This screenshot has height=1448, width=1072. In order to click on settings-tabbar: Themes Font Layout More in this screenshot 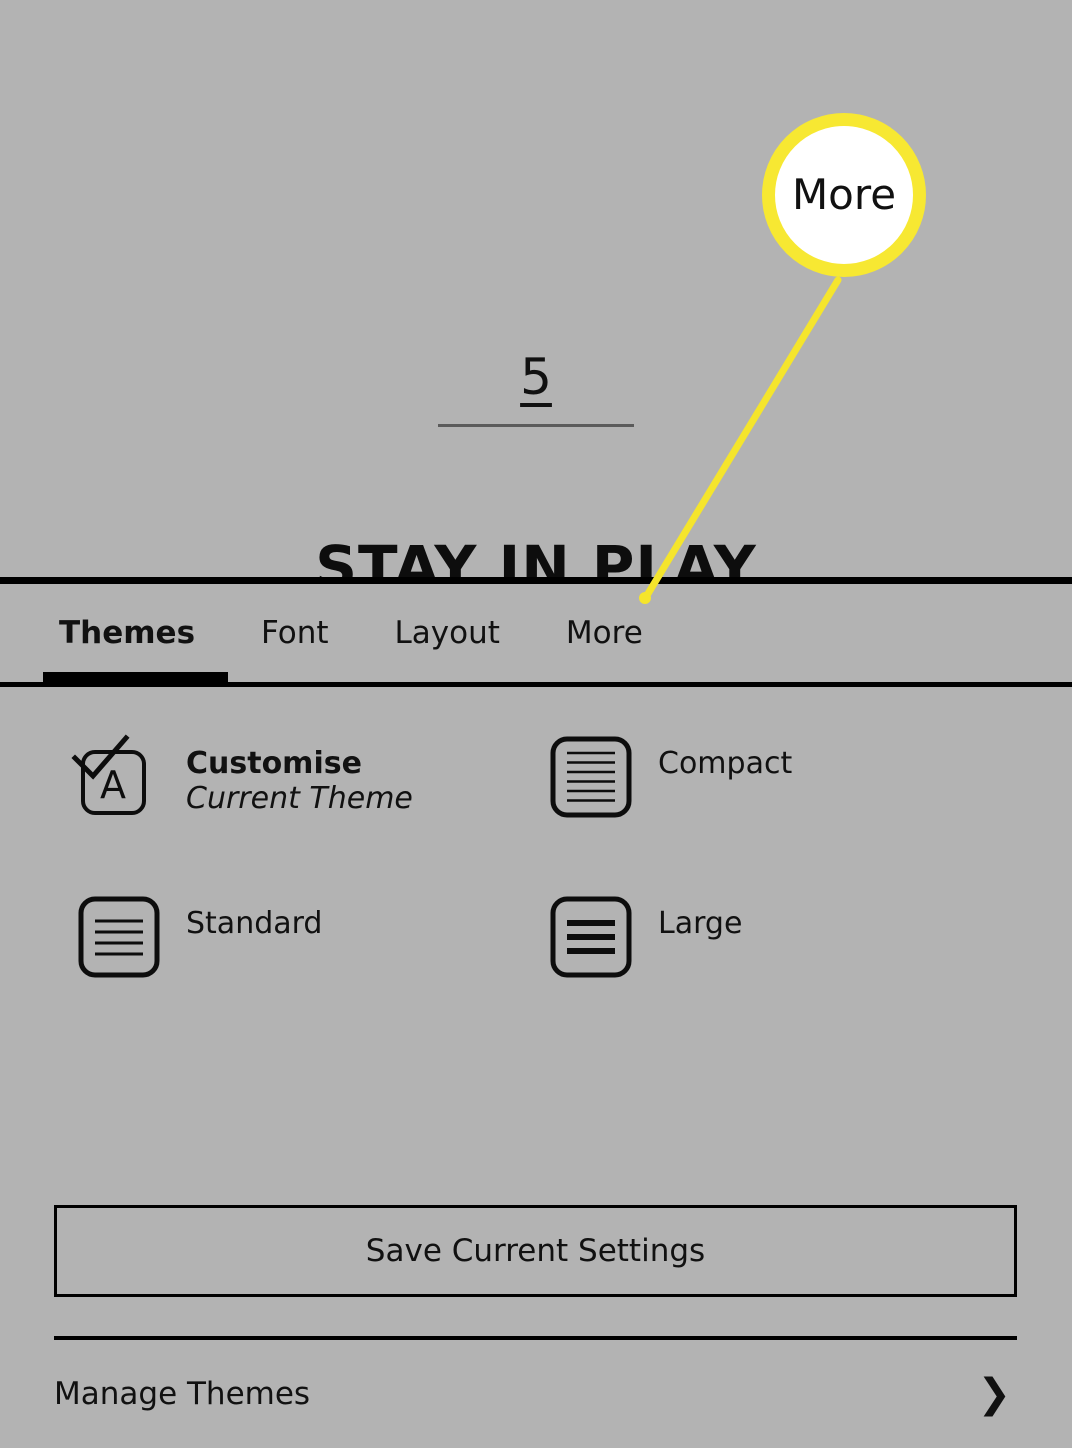, I will do `click(536, 635)`.